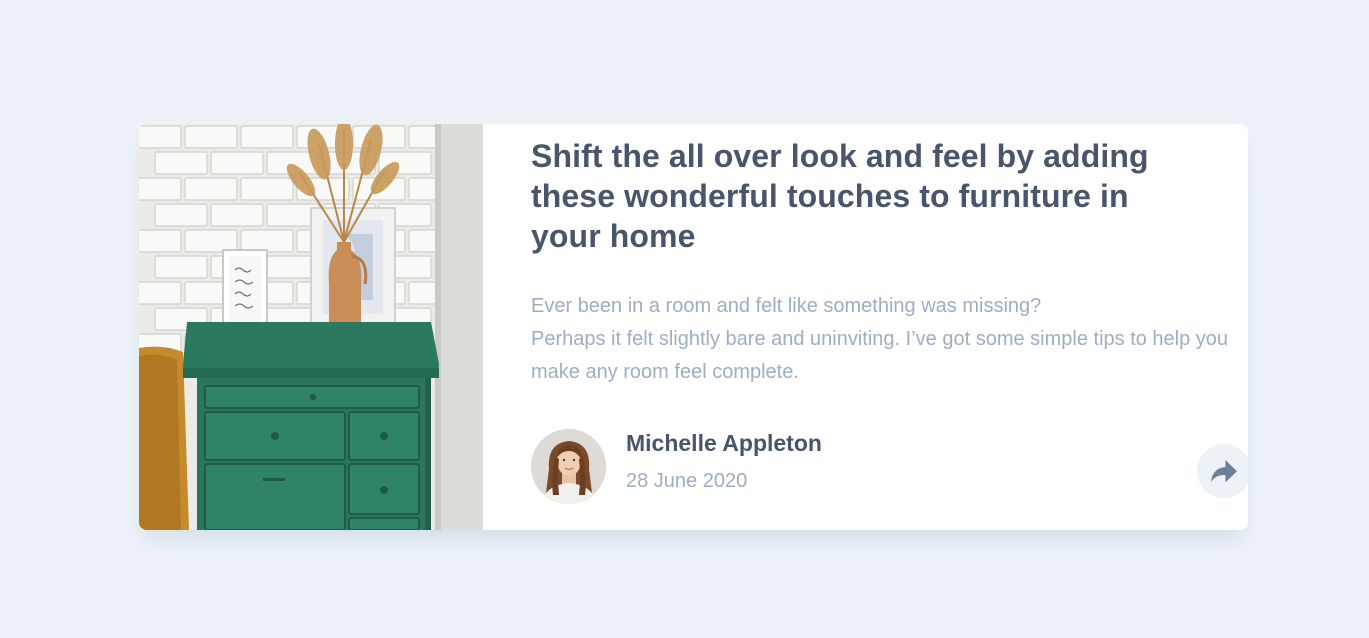 This screenshot has height=638, width=1369. I want to click on author-name: Michelle Appleton, so click(724, 442).